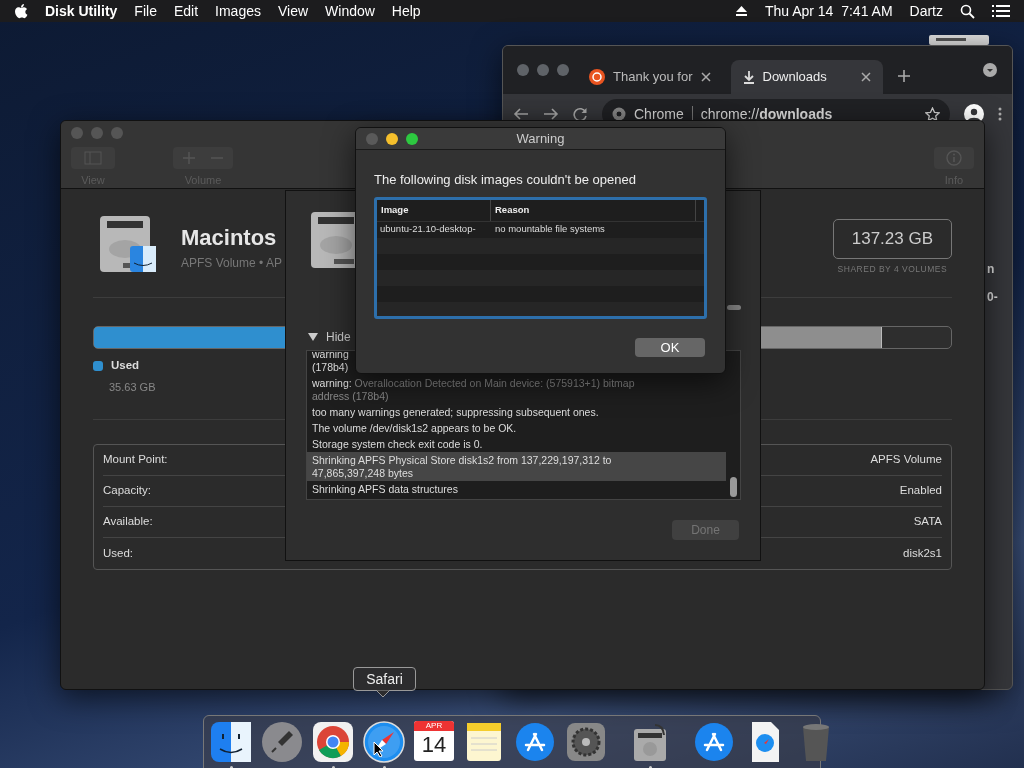 Image resolution: width=1024 pixels, height=768 pixels. What do you see at coordinates (920, 491) in the screenshot?
I see `info-value: Enabled` at bounding box center [920, 491].